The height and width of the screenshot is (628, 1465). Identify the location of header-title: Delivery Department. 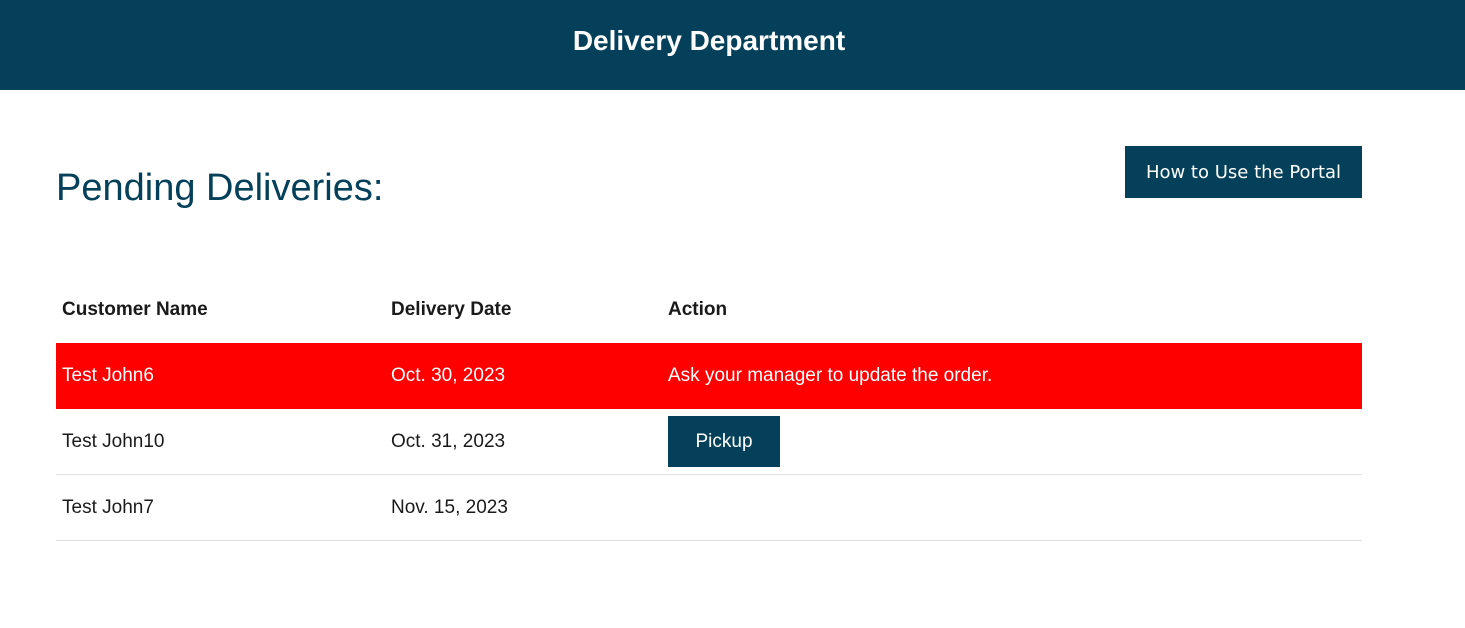
(709, 40).